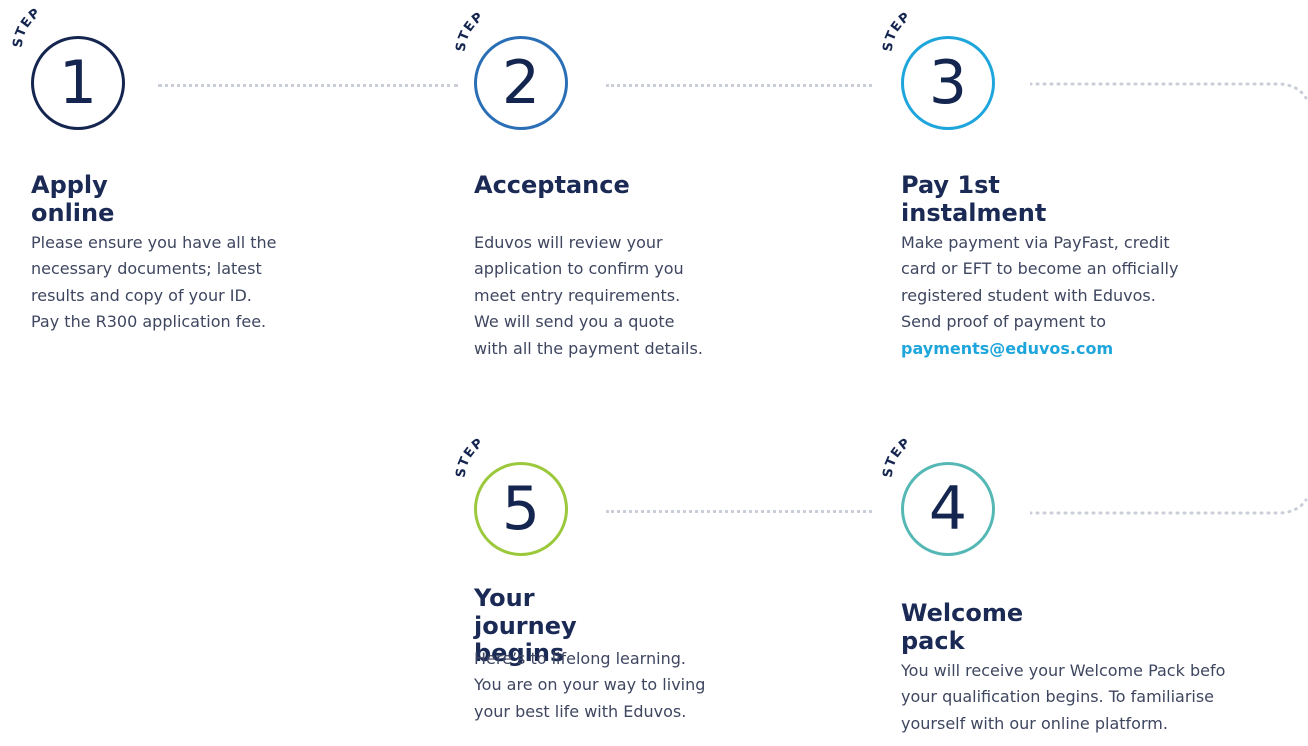  I want to click on description-line: registered student with Eduvos., so click(1028, 295).